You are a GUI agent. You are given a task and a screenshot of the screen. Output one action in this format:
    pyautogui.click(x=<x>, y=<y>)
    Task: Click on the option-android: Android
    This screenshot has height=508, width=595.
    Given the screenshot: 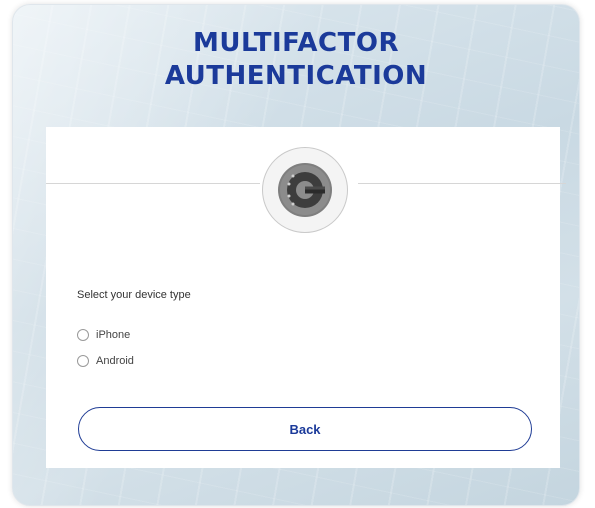 What is the action you would take?
    pyautogui.click(x=105, y=361)
    